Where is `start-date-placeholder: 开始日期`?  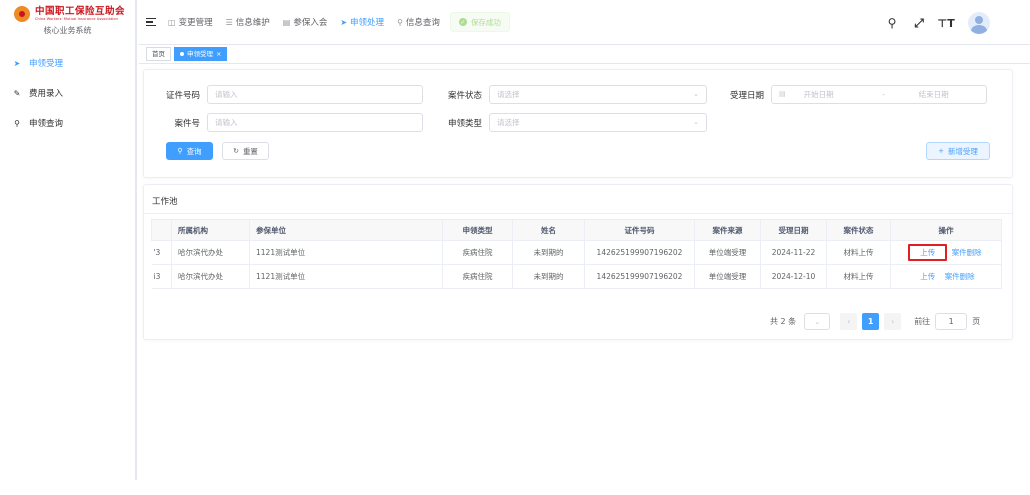
start-date-placeholder: 开始日期 is located at coordinates (834, 94).